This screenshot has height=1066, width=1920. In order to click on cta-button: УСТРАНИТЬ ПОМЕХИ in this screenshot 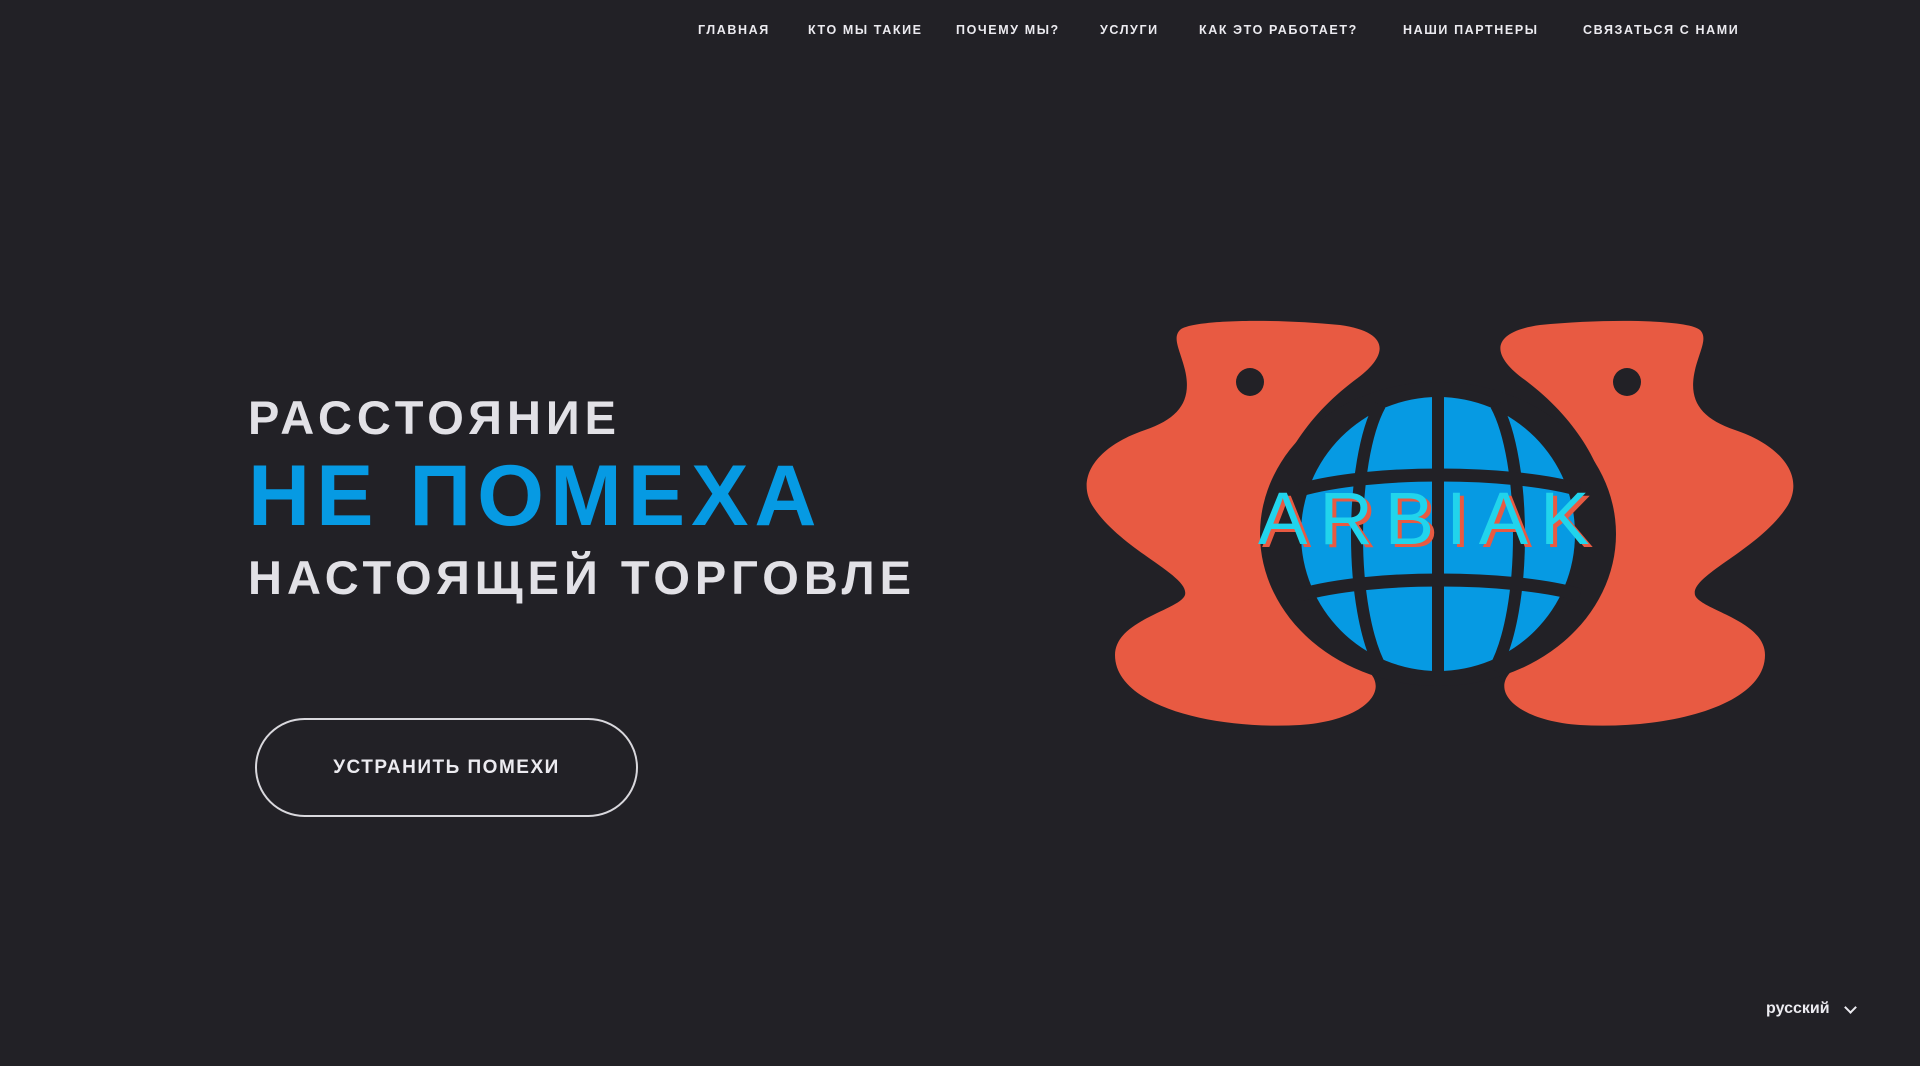, I will do `click(446, 767)`.